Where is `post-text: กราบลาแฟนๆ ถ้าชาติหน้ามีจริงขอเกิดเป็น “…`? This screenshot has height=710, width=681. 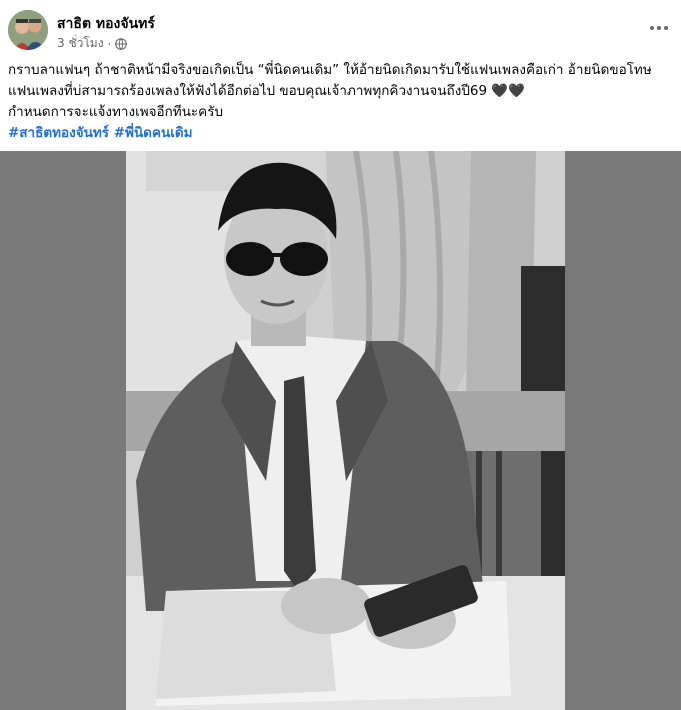
post-text: กราบลาแฟนๆ ถ้าชาติหน้ามีจริงขอเกิดเป็น “… is located at coordinates (343, 102).